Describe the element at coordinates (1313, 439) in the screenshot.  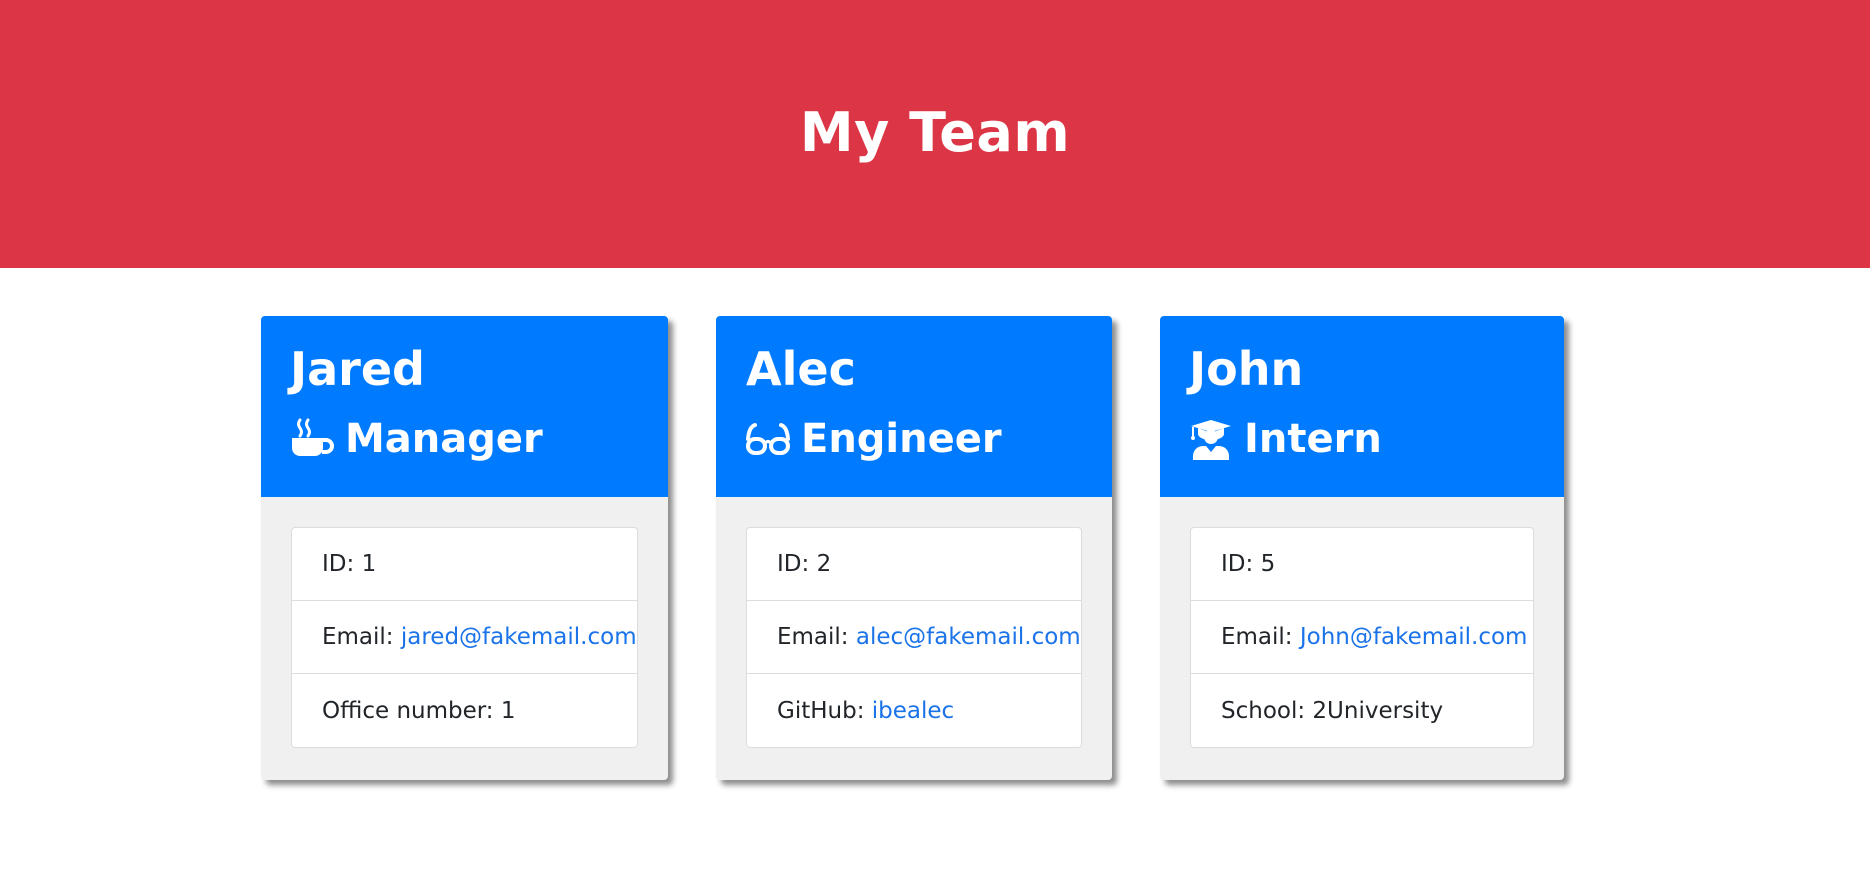
I see `role-label: Intern` at that location.